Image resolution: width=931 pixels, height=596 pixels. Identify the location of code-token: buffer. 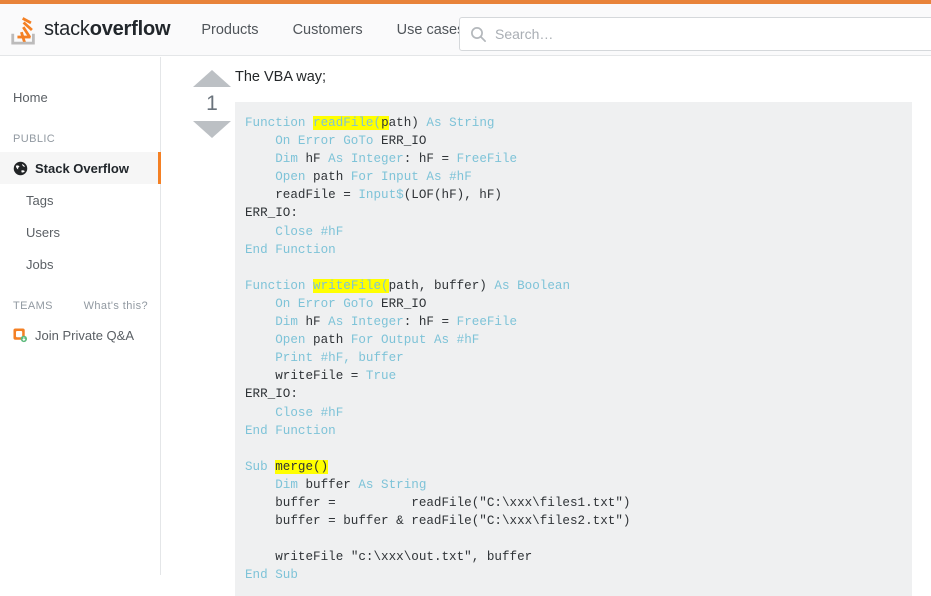
(332, 484).